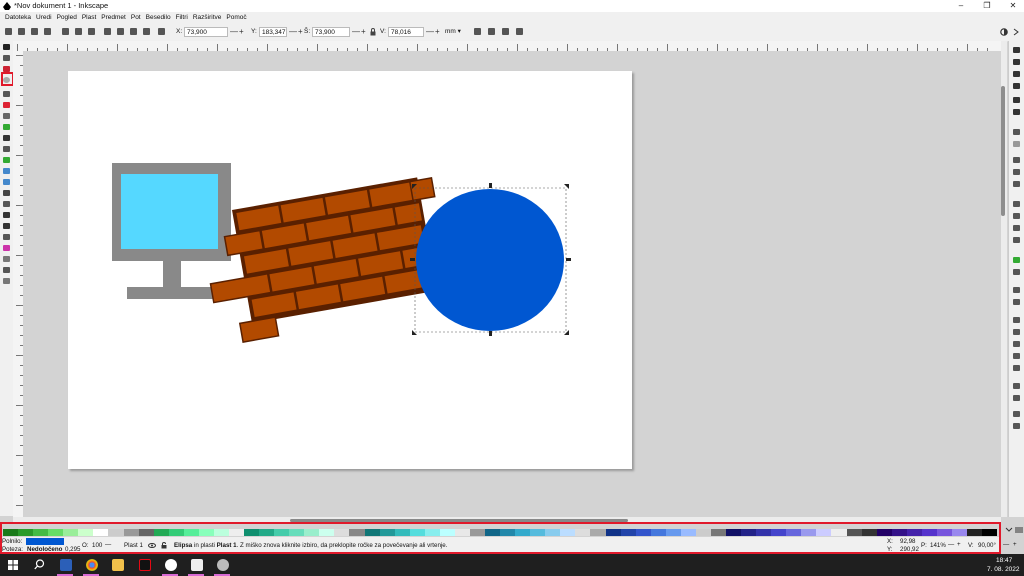  I want to click on rotation-decrement: —, so click(1006, 544).